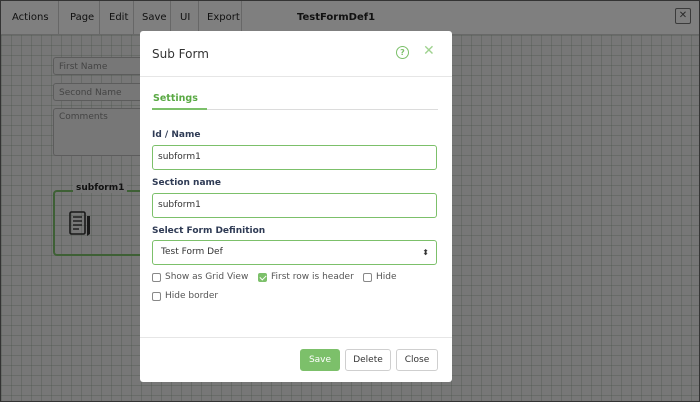 The image size is (700, 402). I want to click on hide-checkbox, so click(367, 277).